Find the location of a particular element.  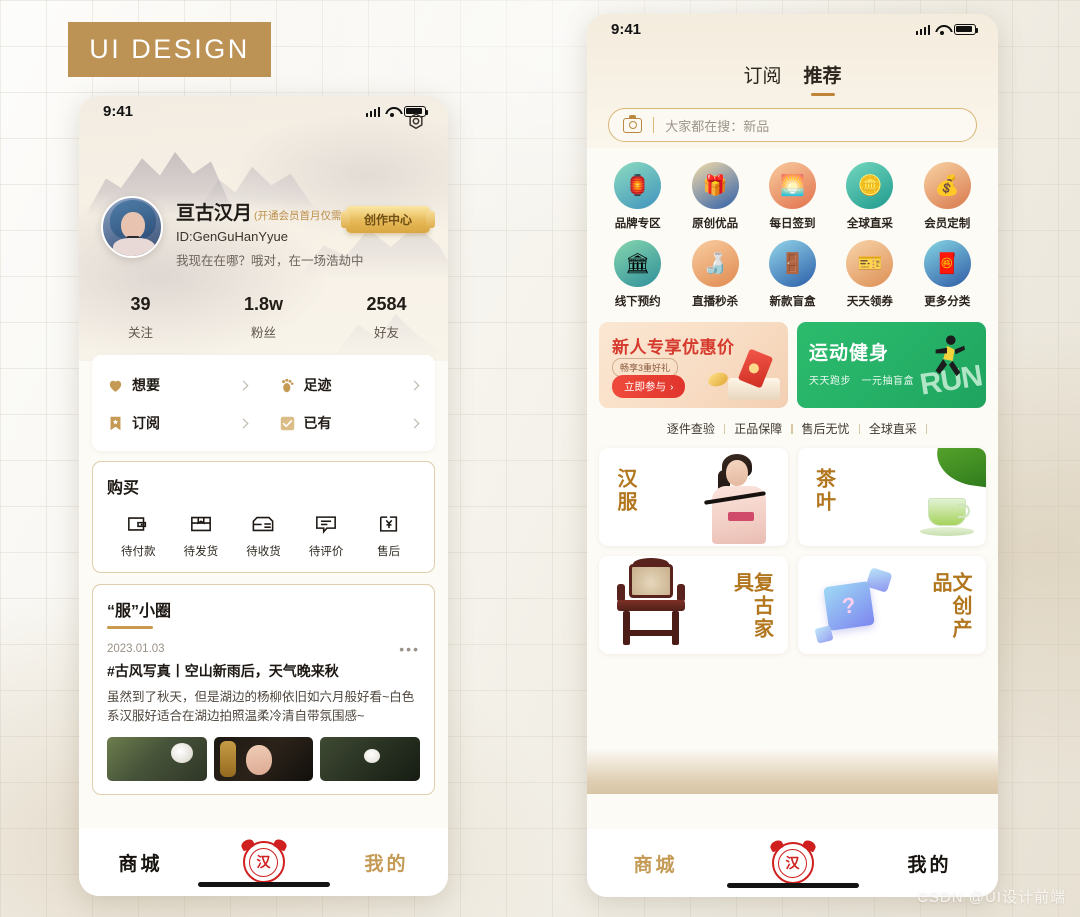

stat-fans: 1.8w 粉丝 is located at coordinates (263, 317).